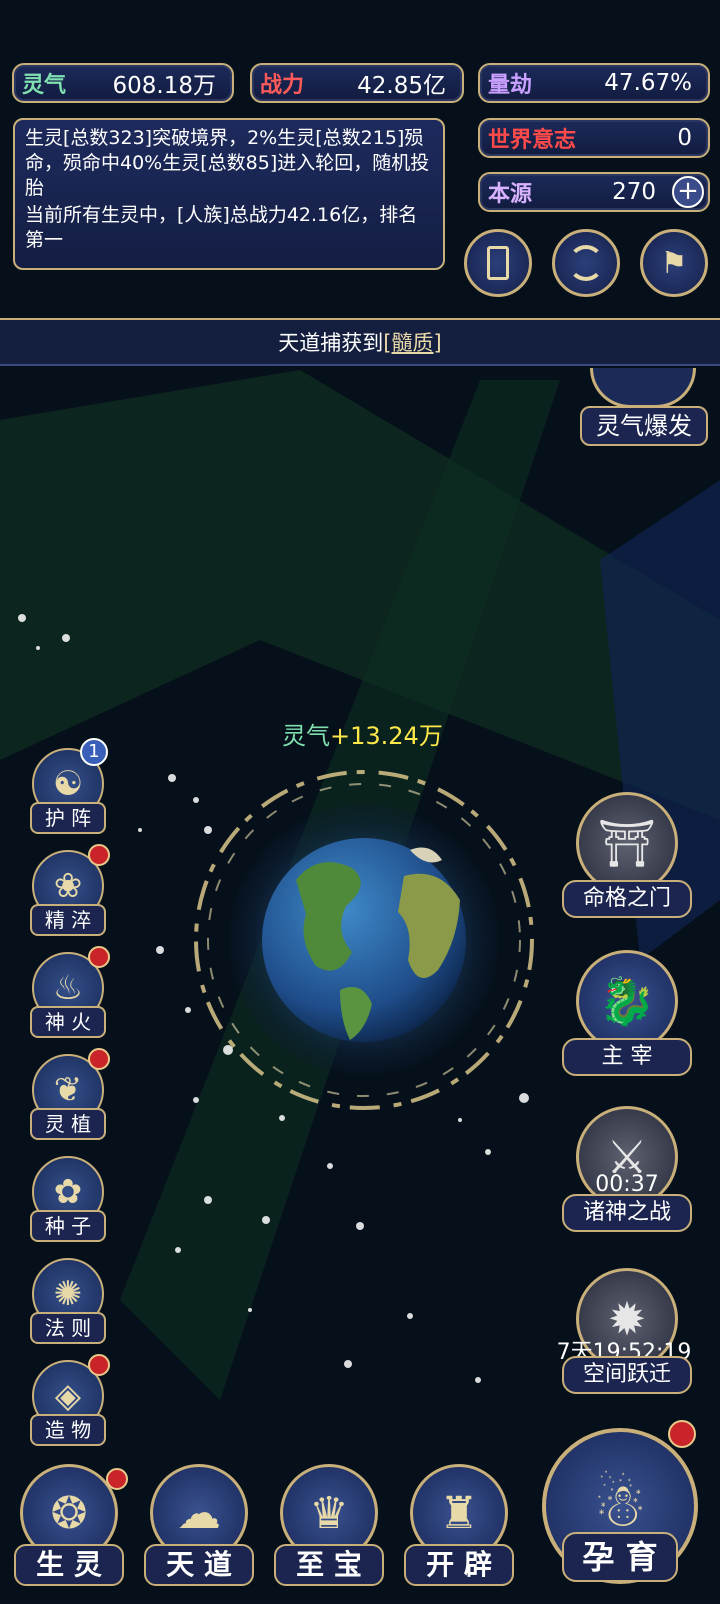  I want to click on zhanli-value: 42.85亿, so click(401, 86).